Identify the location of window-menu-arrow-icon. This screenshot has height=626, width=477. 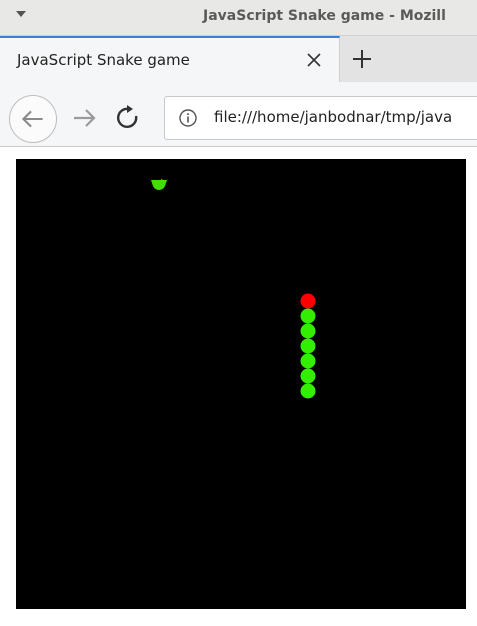
(21, 14).